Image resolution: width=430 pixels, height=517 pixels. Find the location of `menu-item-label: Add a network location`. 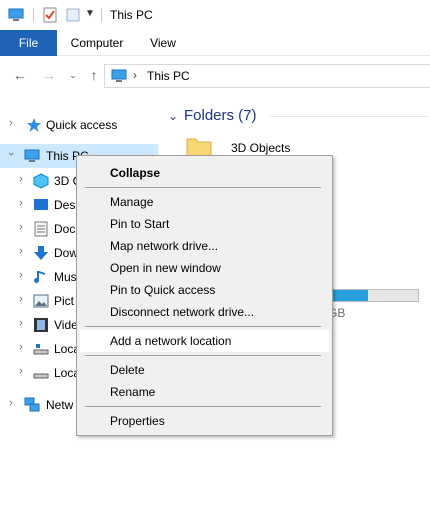

menu-item-label: Add a network location is located at coordinates (171, 341).